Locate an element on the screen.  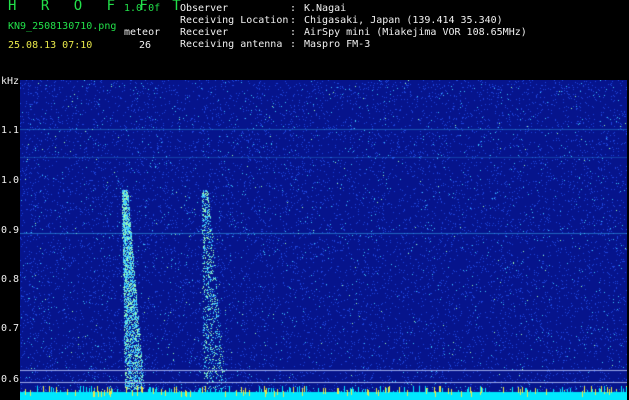
info-key: Observer is located at coordinates (204, 8).